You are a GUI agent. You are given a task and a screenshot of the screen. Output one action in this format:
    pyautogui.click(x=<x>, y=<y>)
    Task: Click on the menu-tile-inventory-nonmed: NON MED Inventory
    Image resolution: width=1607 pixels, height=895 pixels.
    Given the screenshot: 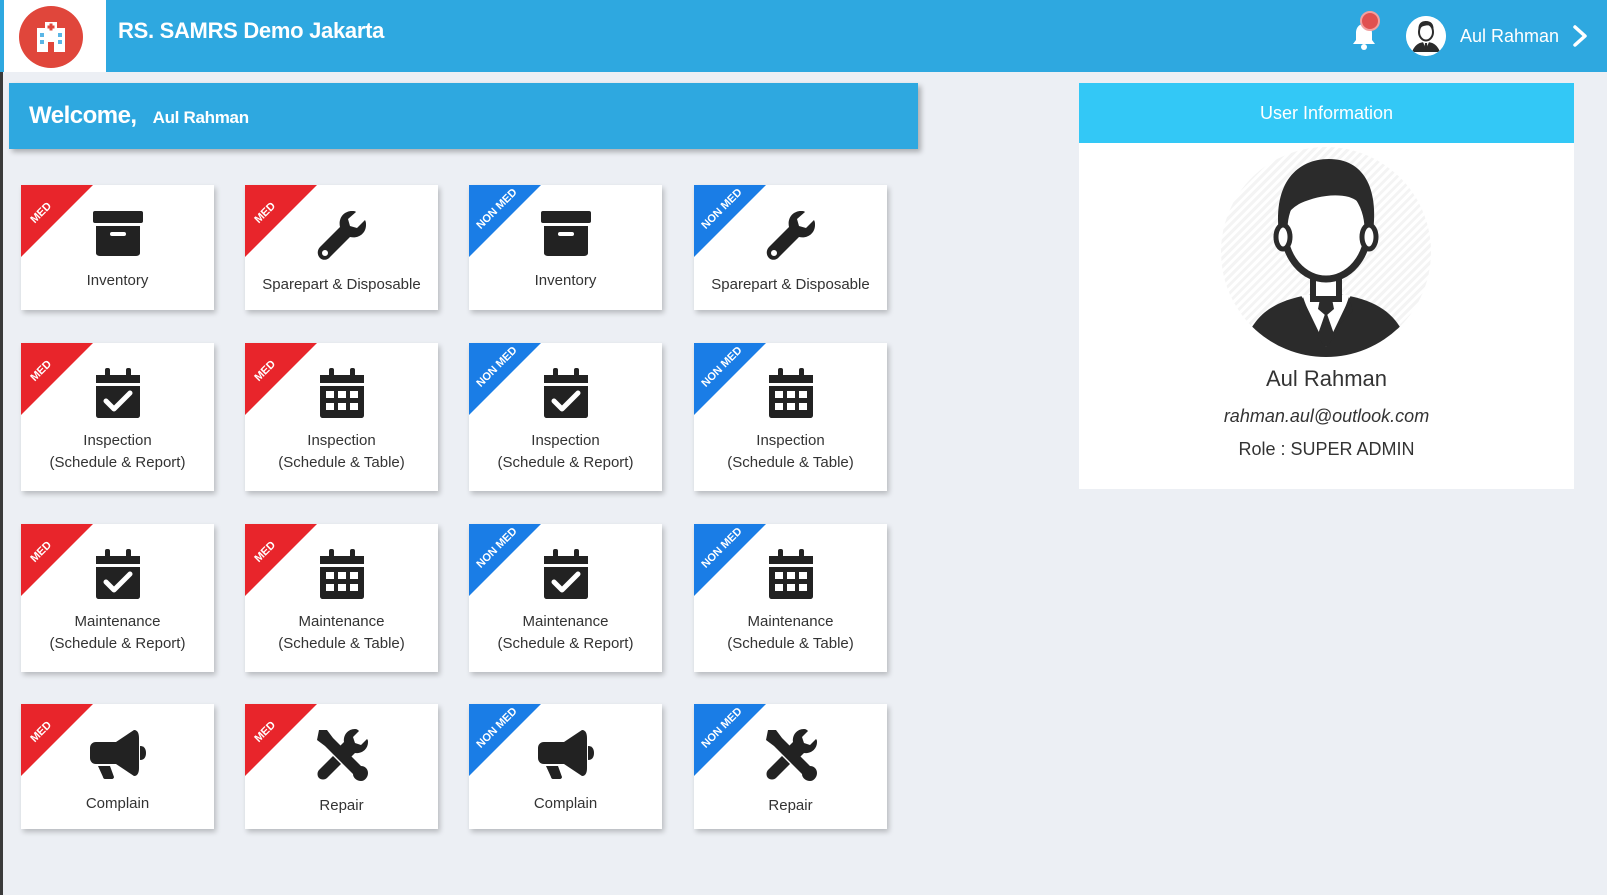 What is the action you would take?
    pyautogui.click(x=565, y=247)
    